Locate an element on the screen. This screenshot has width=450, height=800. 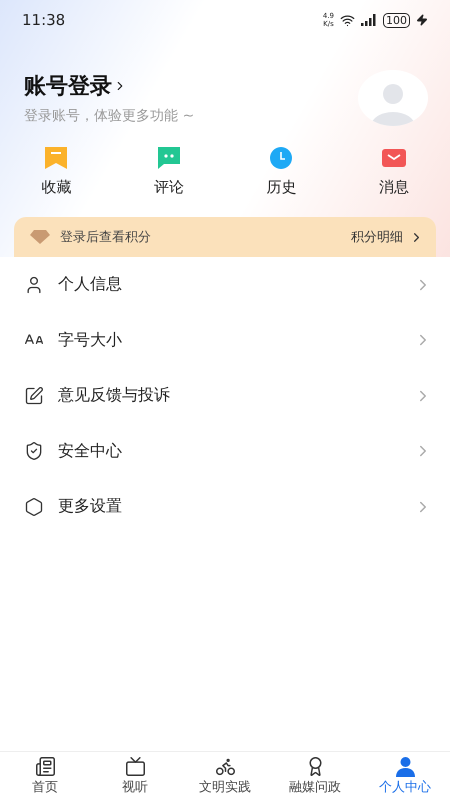
nav-tab: 融媒问政 is located at coordinates (315, 776).